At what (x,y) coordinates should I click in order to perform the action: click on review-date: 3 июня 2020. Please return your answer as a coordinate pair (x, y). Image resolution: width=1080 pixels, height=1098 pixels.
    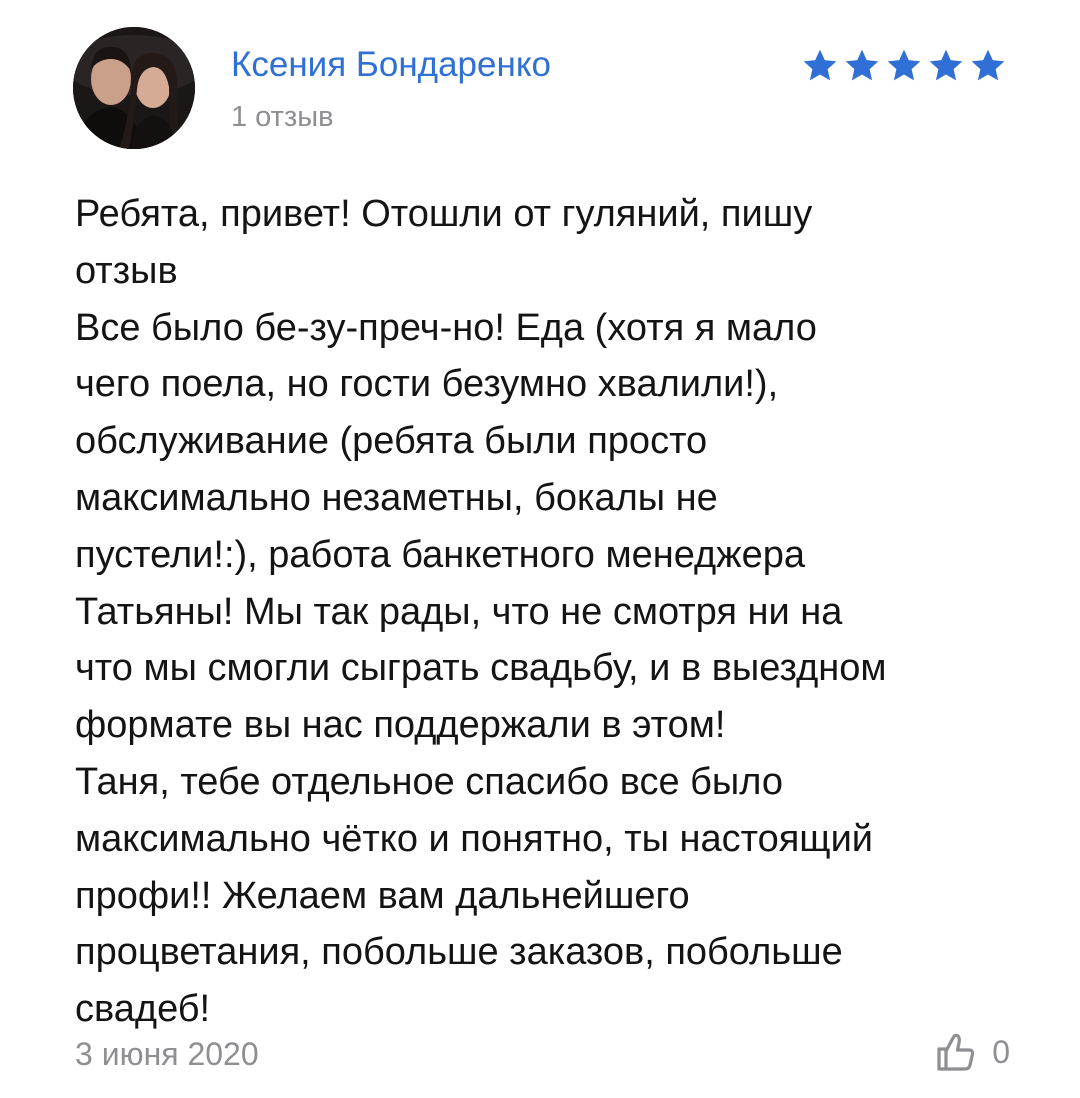
    Looking at the image, I should click on (167, 1054).